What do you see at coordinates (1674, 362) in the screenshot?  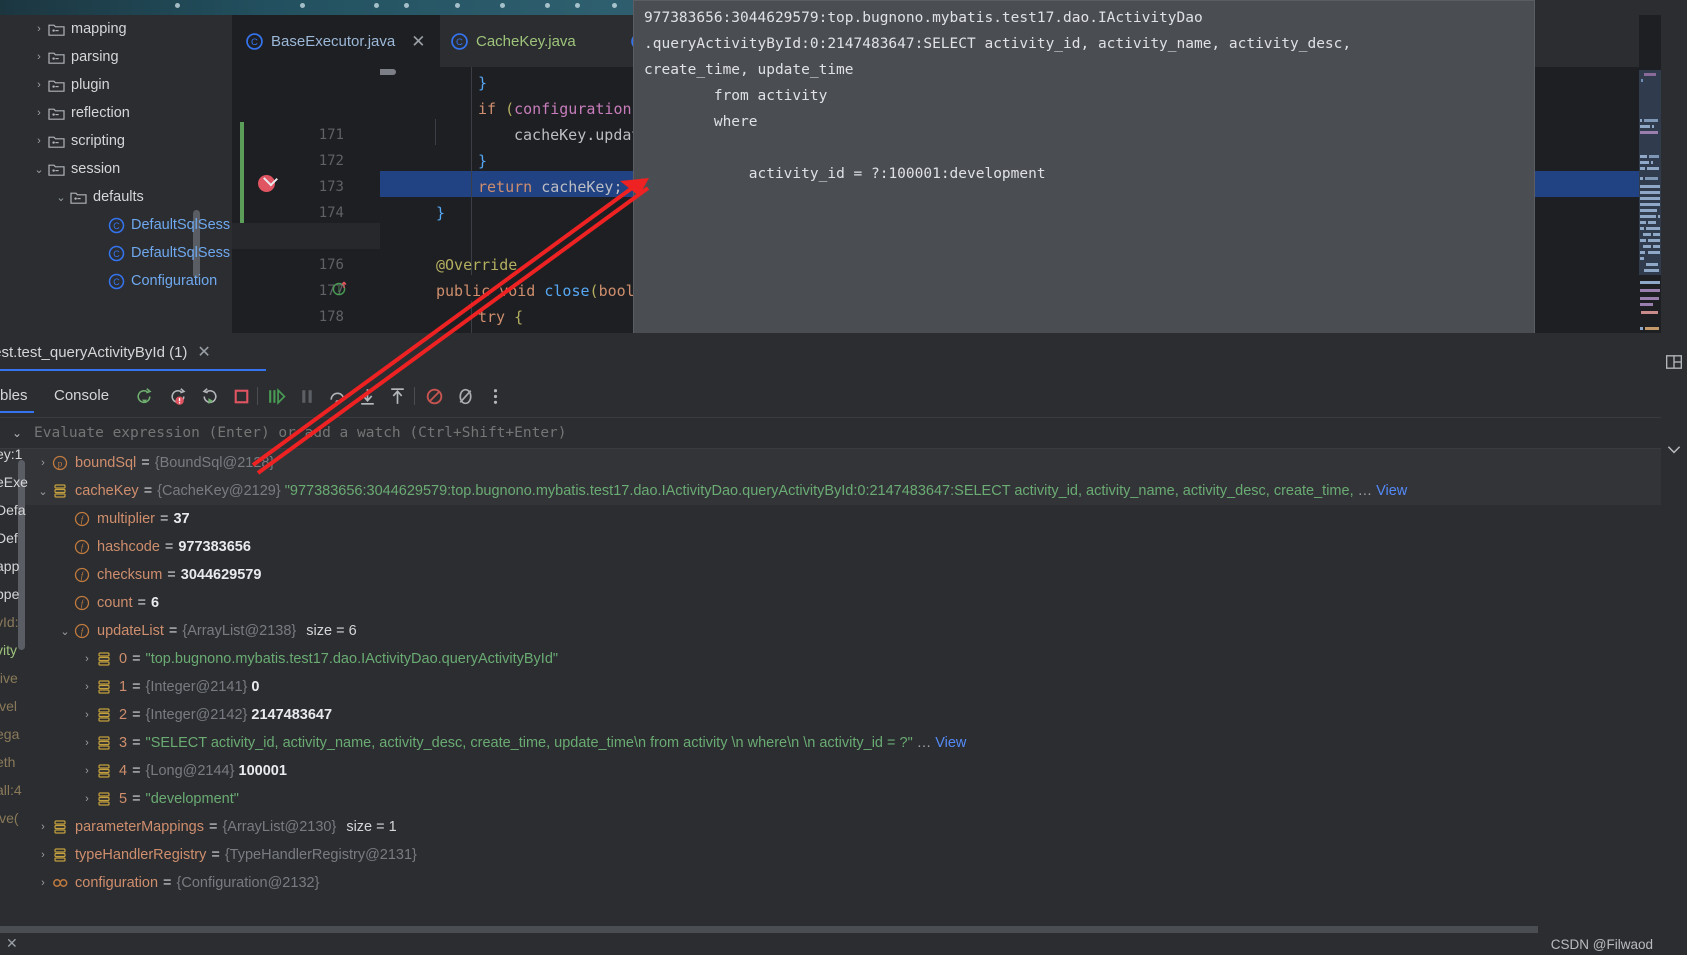 I see `layout-icon` at bounding box center [1674, 362].